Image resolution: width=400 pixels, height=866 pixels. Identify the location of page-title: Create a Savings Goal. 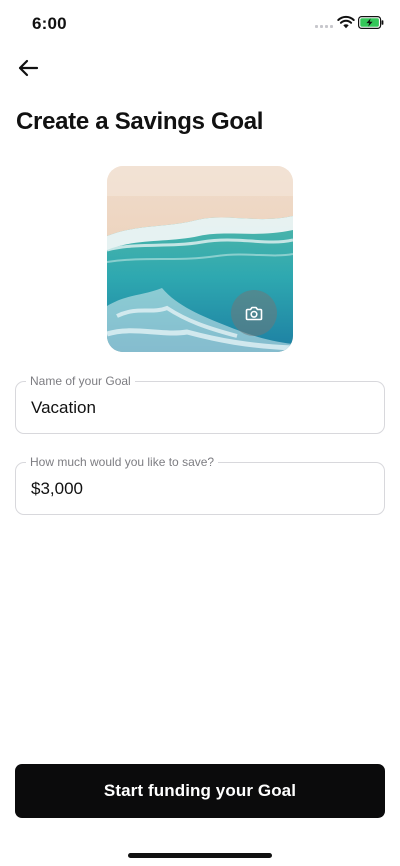
(140, 121).